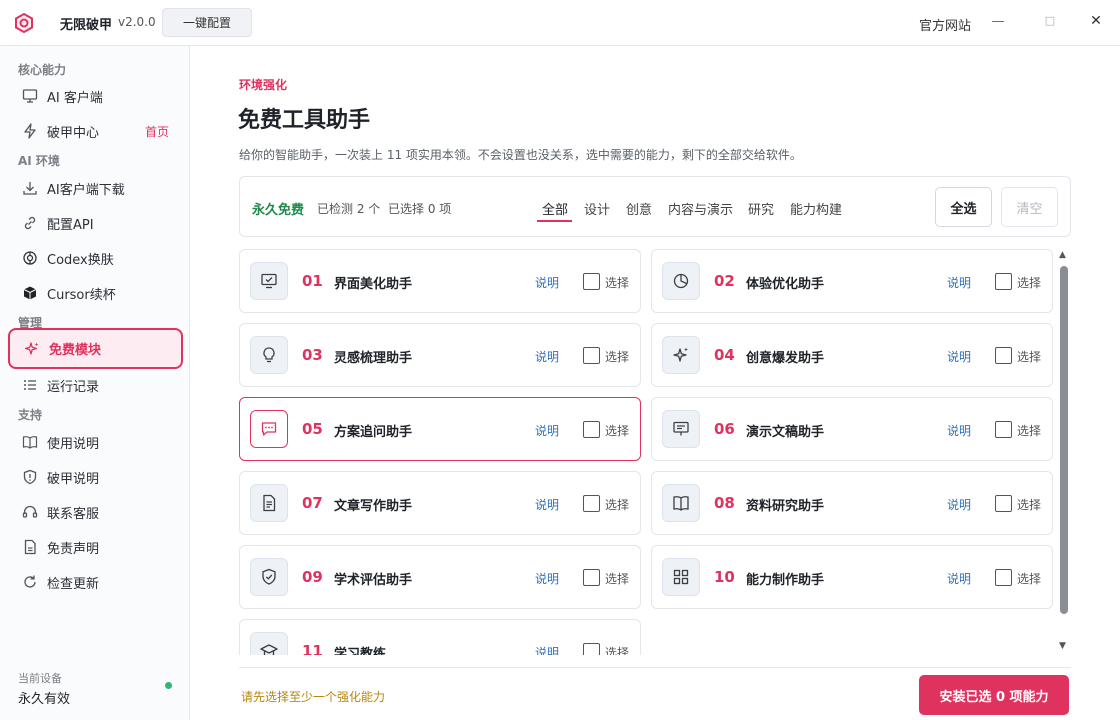  Describe the element at coordinates (1062, 646) in the screenshot. I see `scroll-down-arrow-icon: ▼` at that location.